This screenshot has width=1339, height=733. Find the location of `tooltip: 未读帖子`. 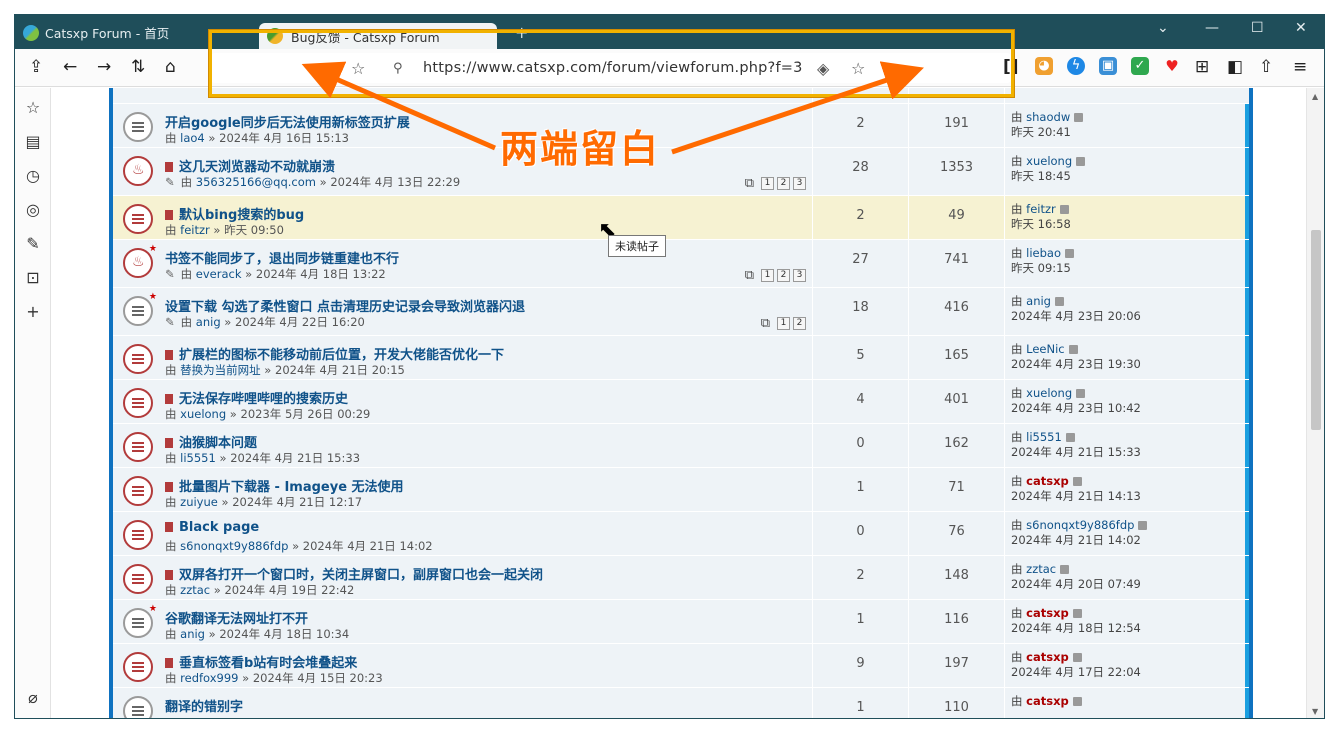

tooltip: 未读帖子 is located at coordinates (637, 246).